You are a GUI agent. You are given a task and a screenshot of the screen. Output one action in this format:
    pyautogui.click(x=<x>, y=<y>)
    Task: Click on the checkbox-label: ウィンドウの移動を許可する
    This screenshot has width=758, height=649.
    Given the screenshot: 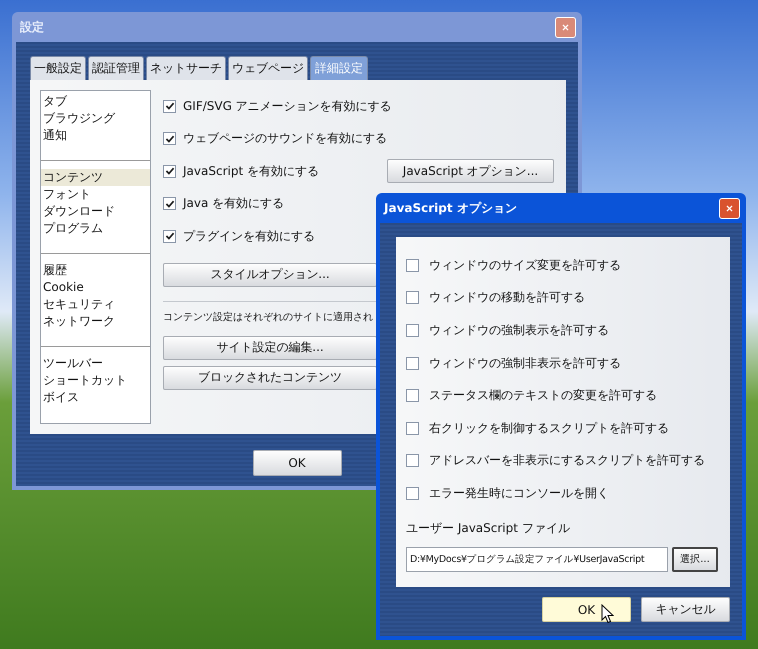 What is the action you would take?
    pyautogui.click(x=507, y=297)
    